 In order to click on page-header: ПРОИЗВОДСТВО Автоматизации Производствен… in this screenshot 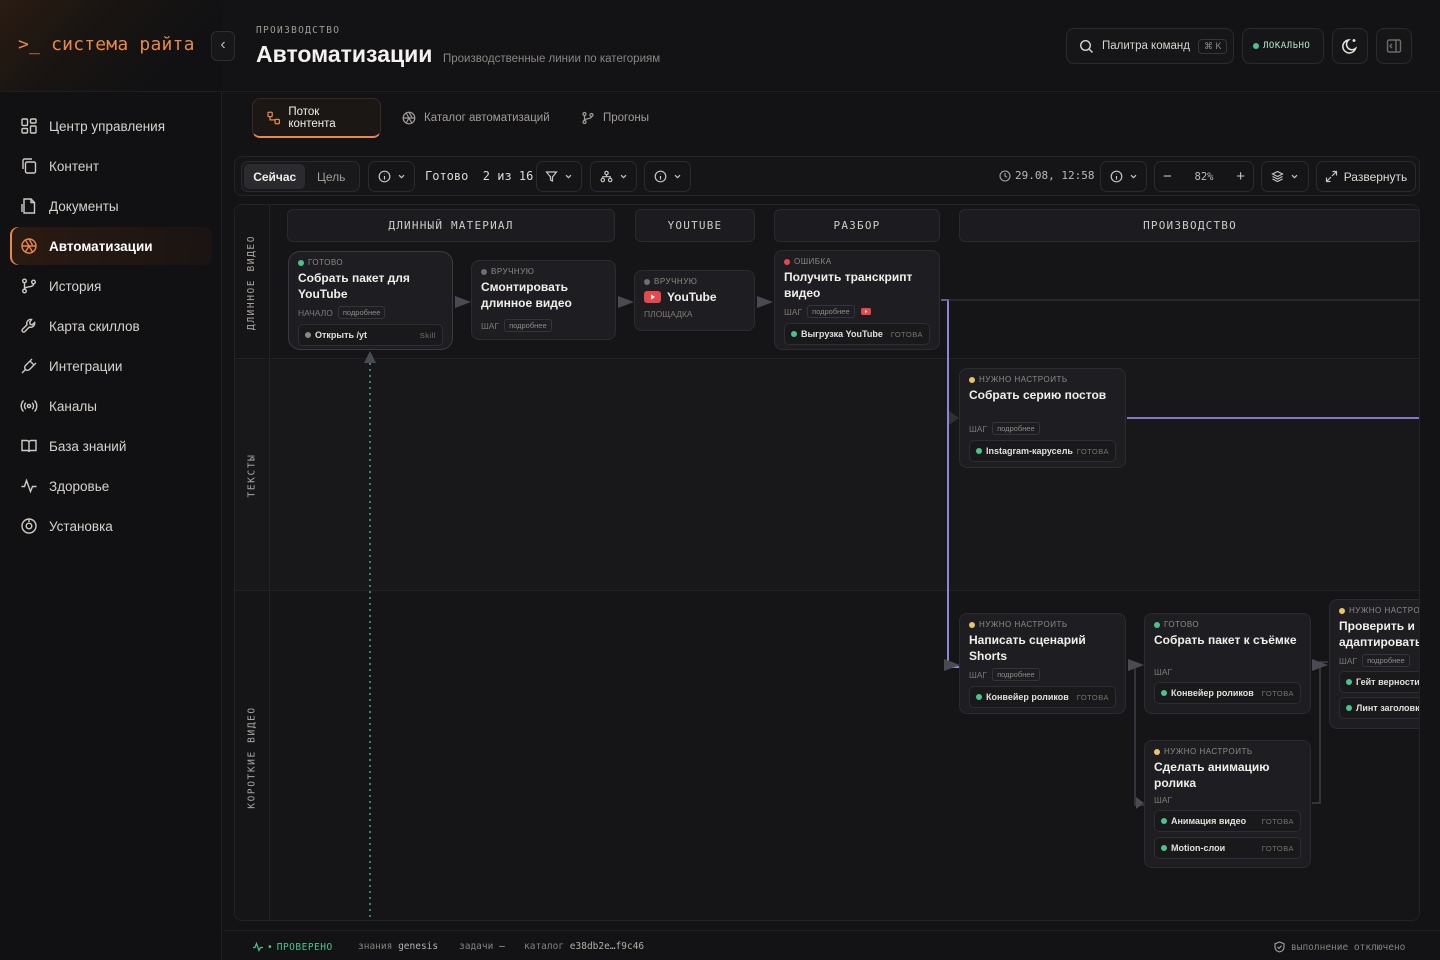, I will do `click(831, 46)`.